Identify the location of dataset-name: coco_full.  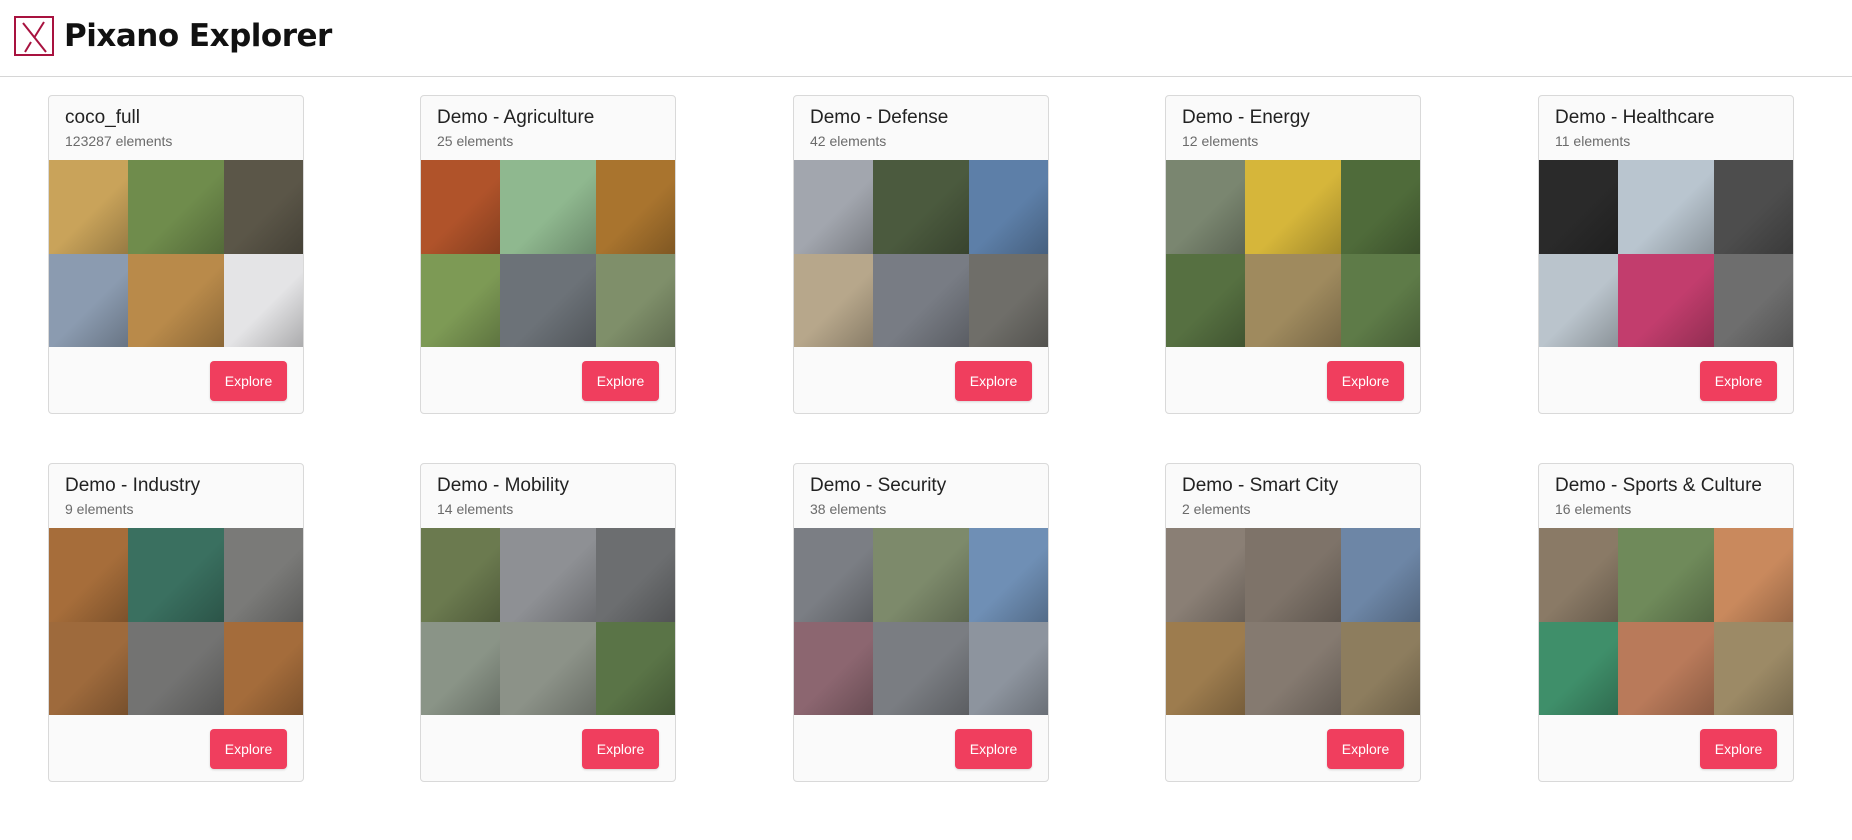
(102, 117).